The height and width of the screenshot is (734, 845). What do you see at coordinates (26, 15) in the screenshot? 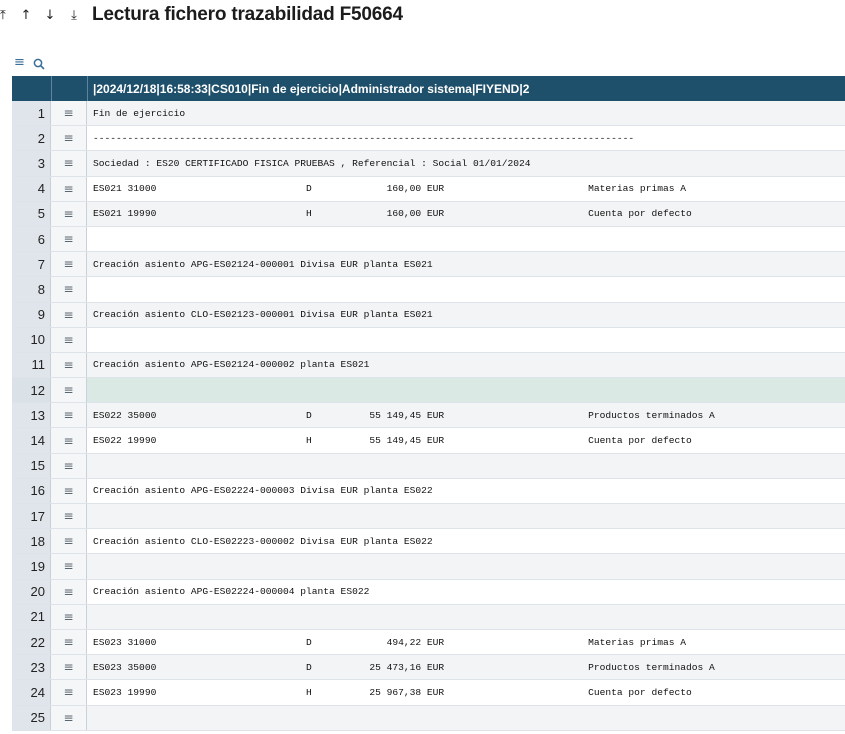
I see `previous-record-icon: ↑` at bounding box center [26, 15].